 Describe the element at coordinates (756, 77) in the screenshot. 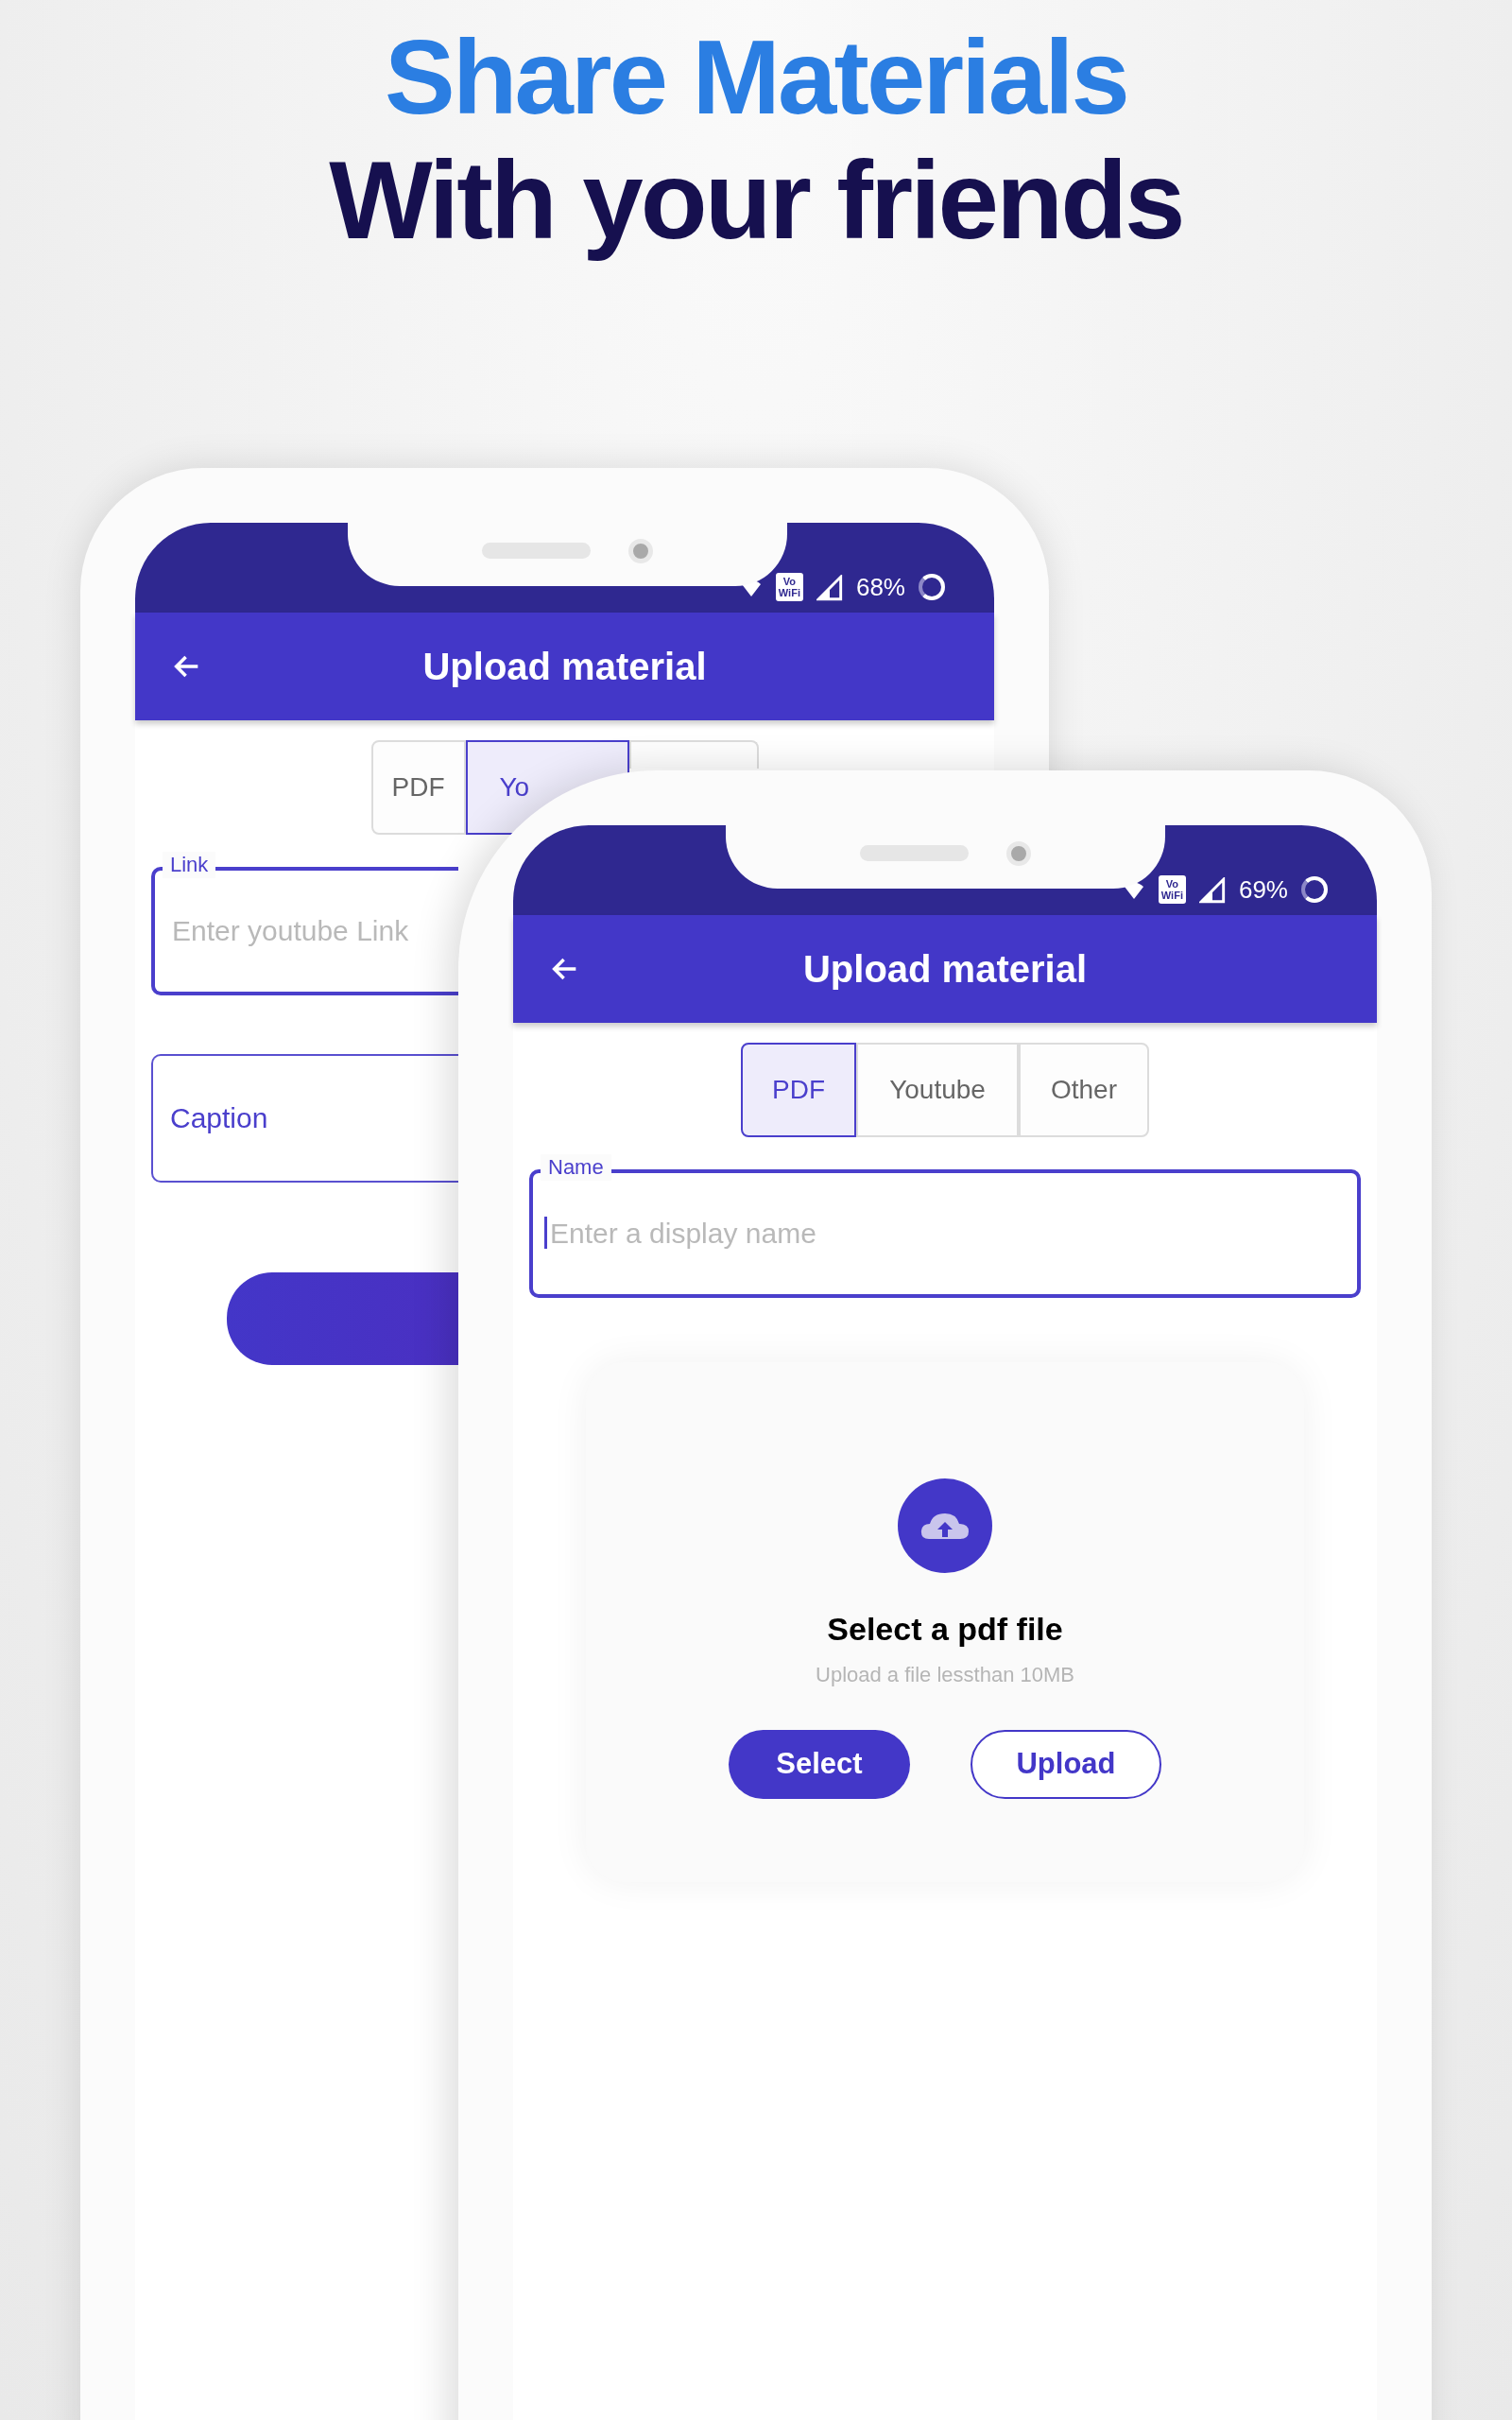

I see `headline: Share Materials` at that location.